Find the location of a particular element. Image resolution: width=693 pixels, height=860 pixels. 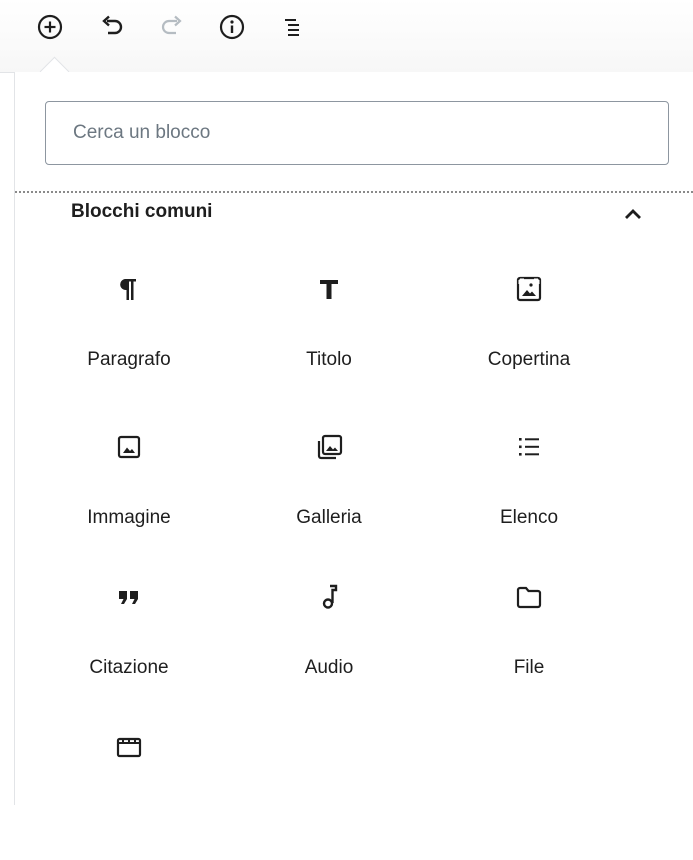

block-label: Immagine is located at coordinates (129, 517).